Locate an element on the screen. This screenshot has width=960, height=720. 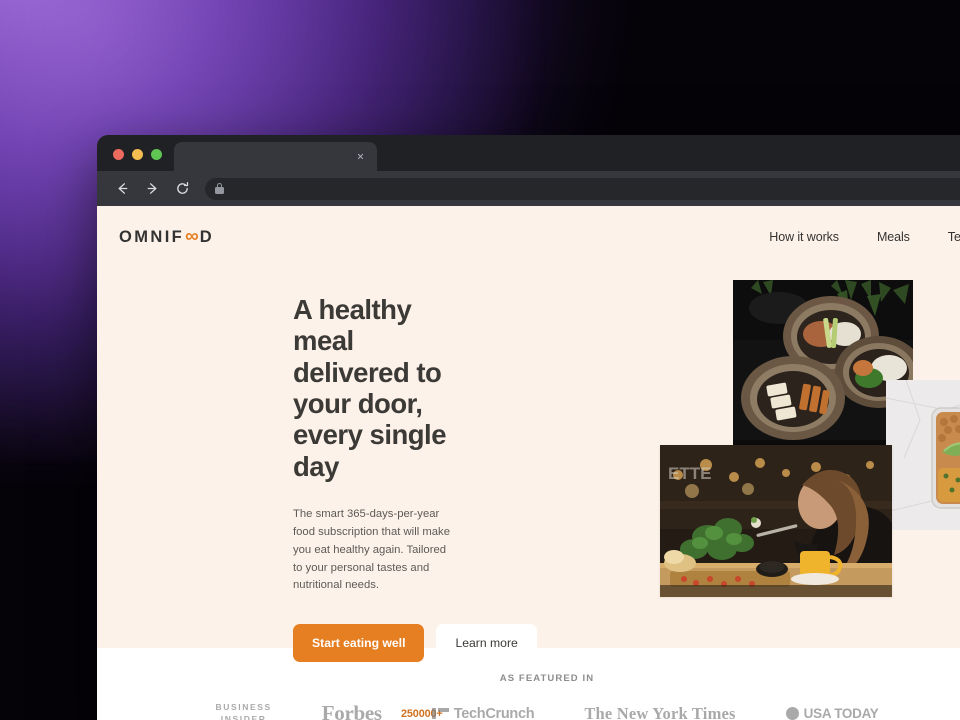
omnifood-logo: OMNIF ∞ D is located at coordinates (166, 237).